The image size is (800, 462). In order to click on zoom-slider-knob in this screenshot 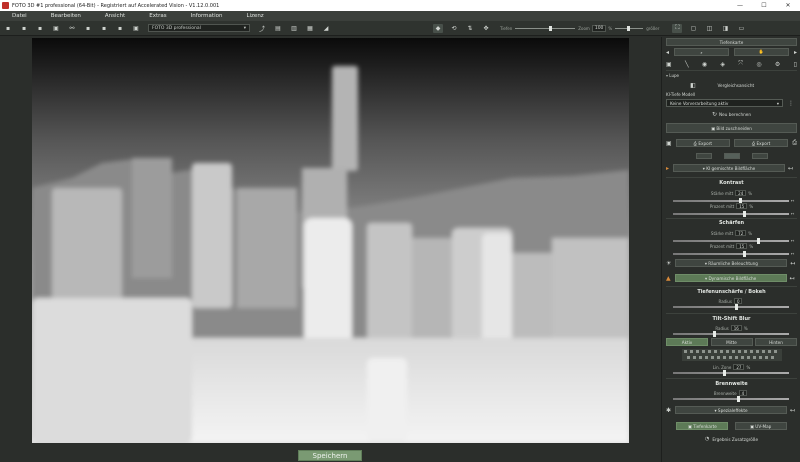, I will do `click(629, 28)`.